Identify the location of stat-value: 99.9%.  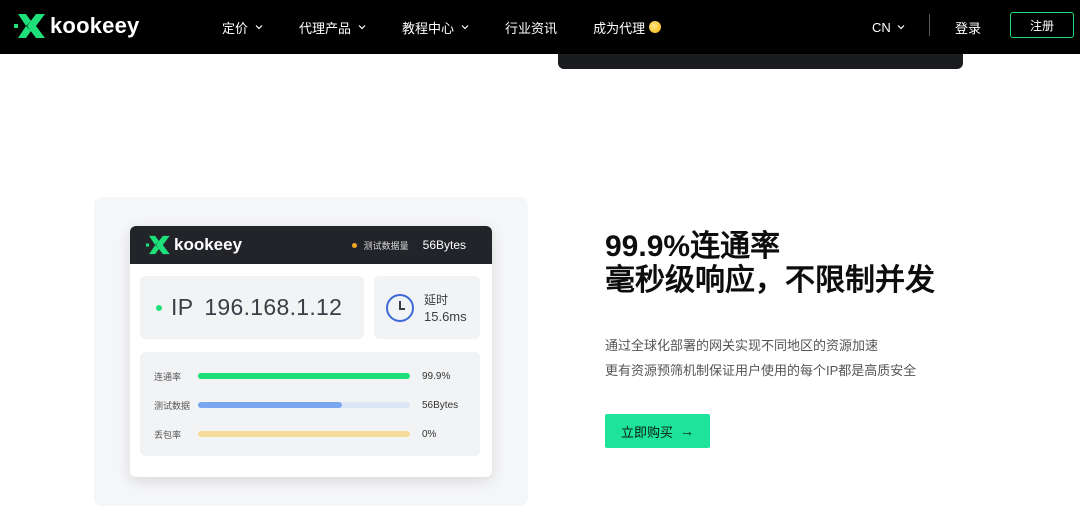
(436, 376).